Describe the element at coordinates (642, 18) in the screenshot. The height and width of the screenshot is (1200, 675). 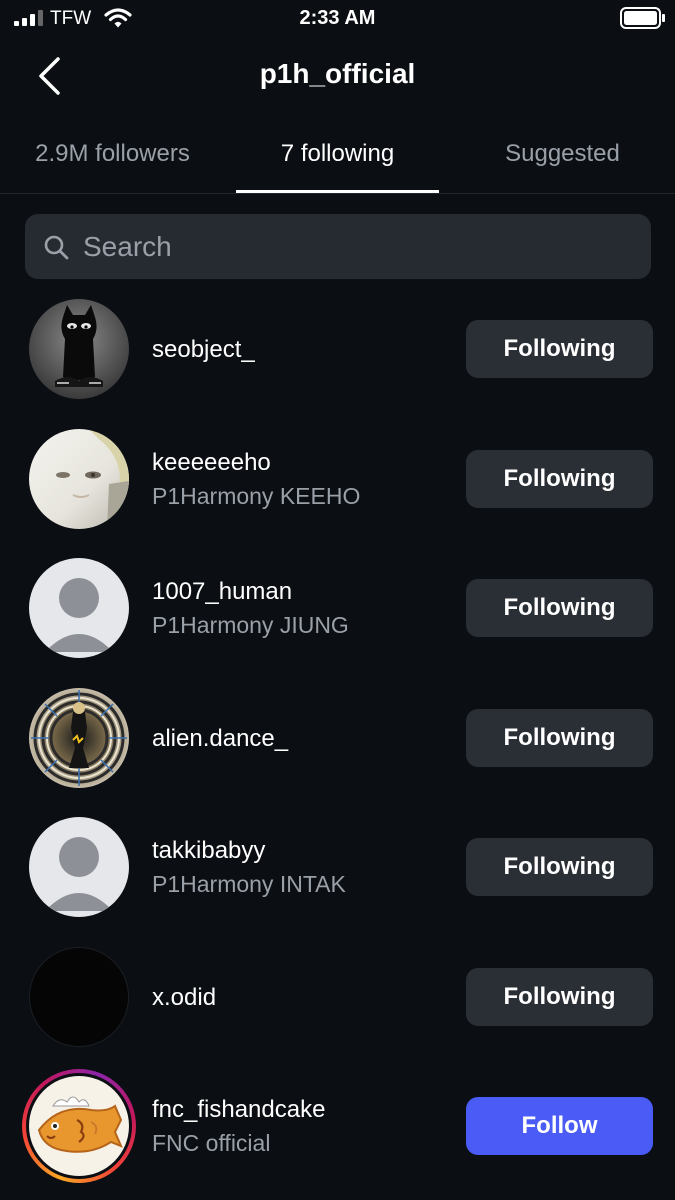
I see `battery-icon` at that location.